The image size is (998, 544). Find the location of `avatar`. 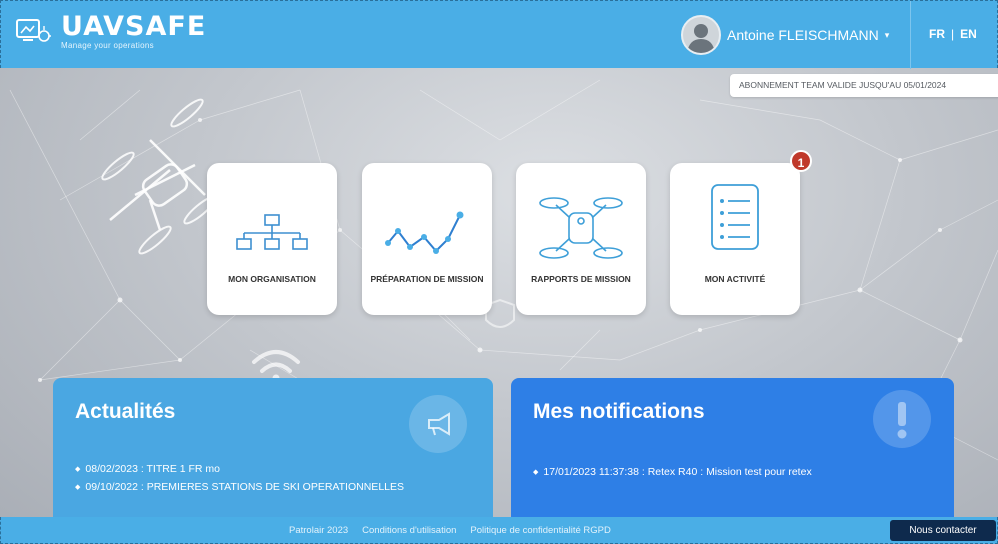

avatar is located at coordinates (701, 35).